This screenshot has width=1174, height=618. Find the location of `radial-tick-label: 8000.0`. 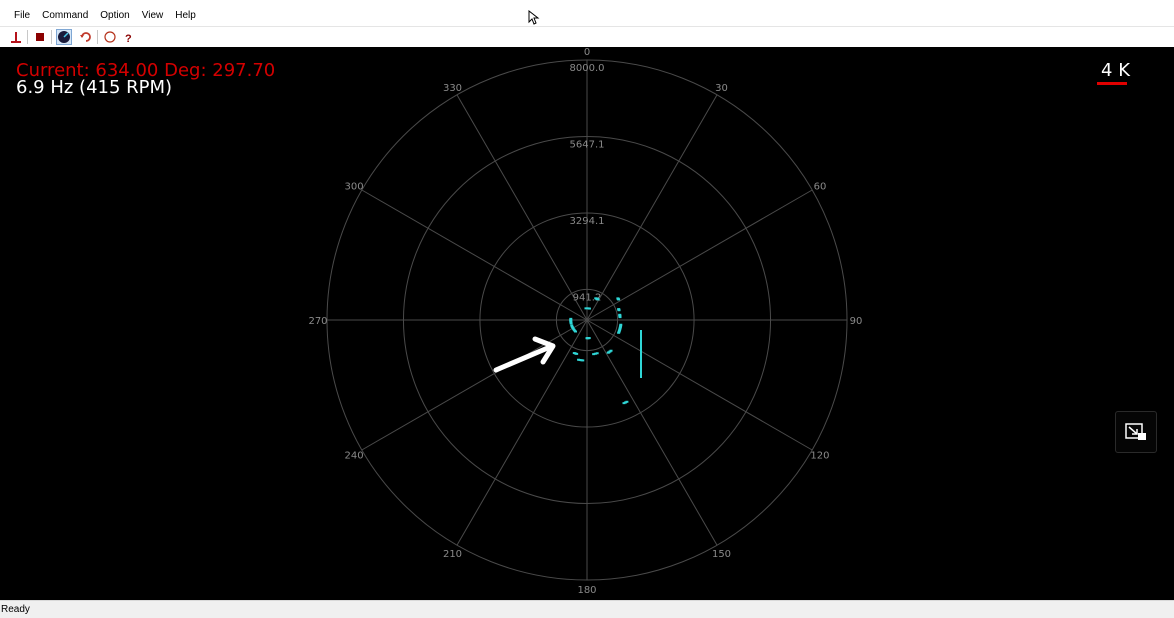

radial-tick-label: 8000.0 is located at coordinates (587, 68).